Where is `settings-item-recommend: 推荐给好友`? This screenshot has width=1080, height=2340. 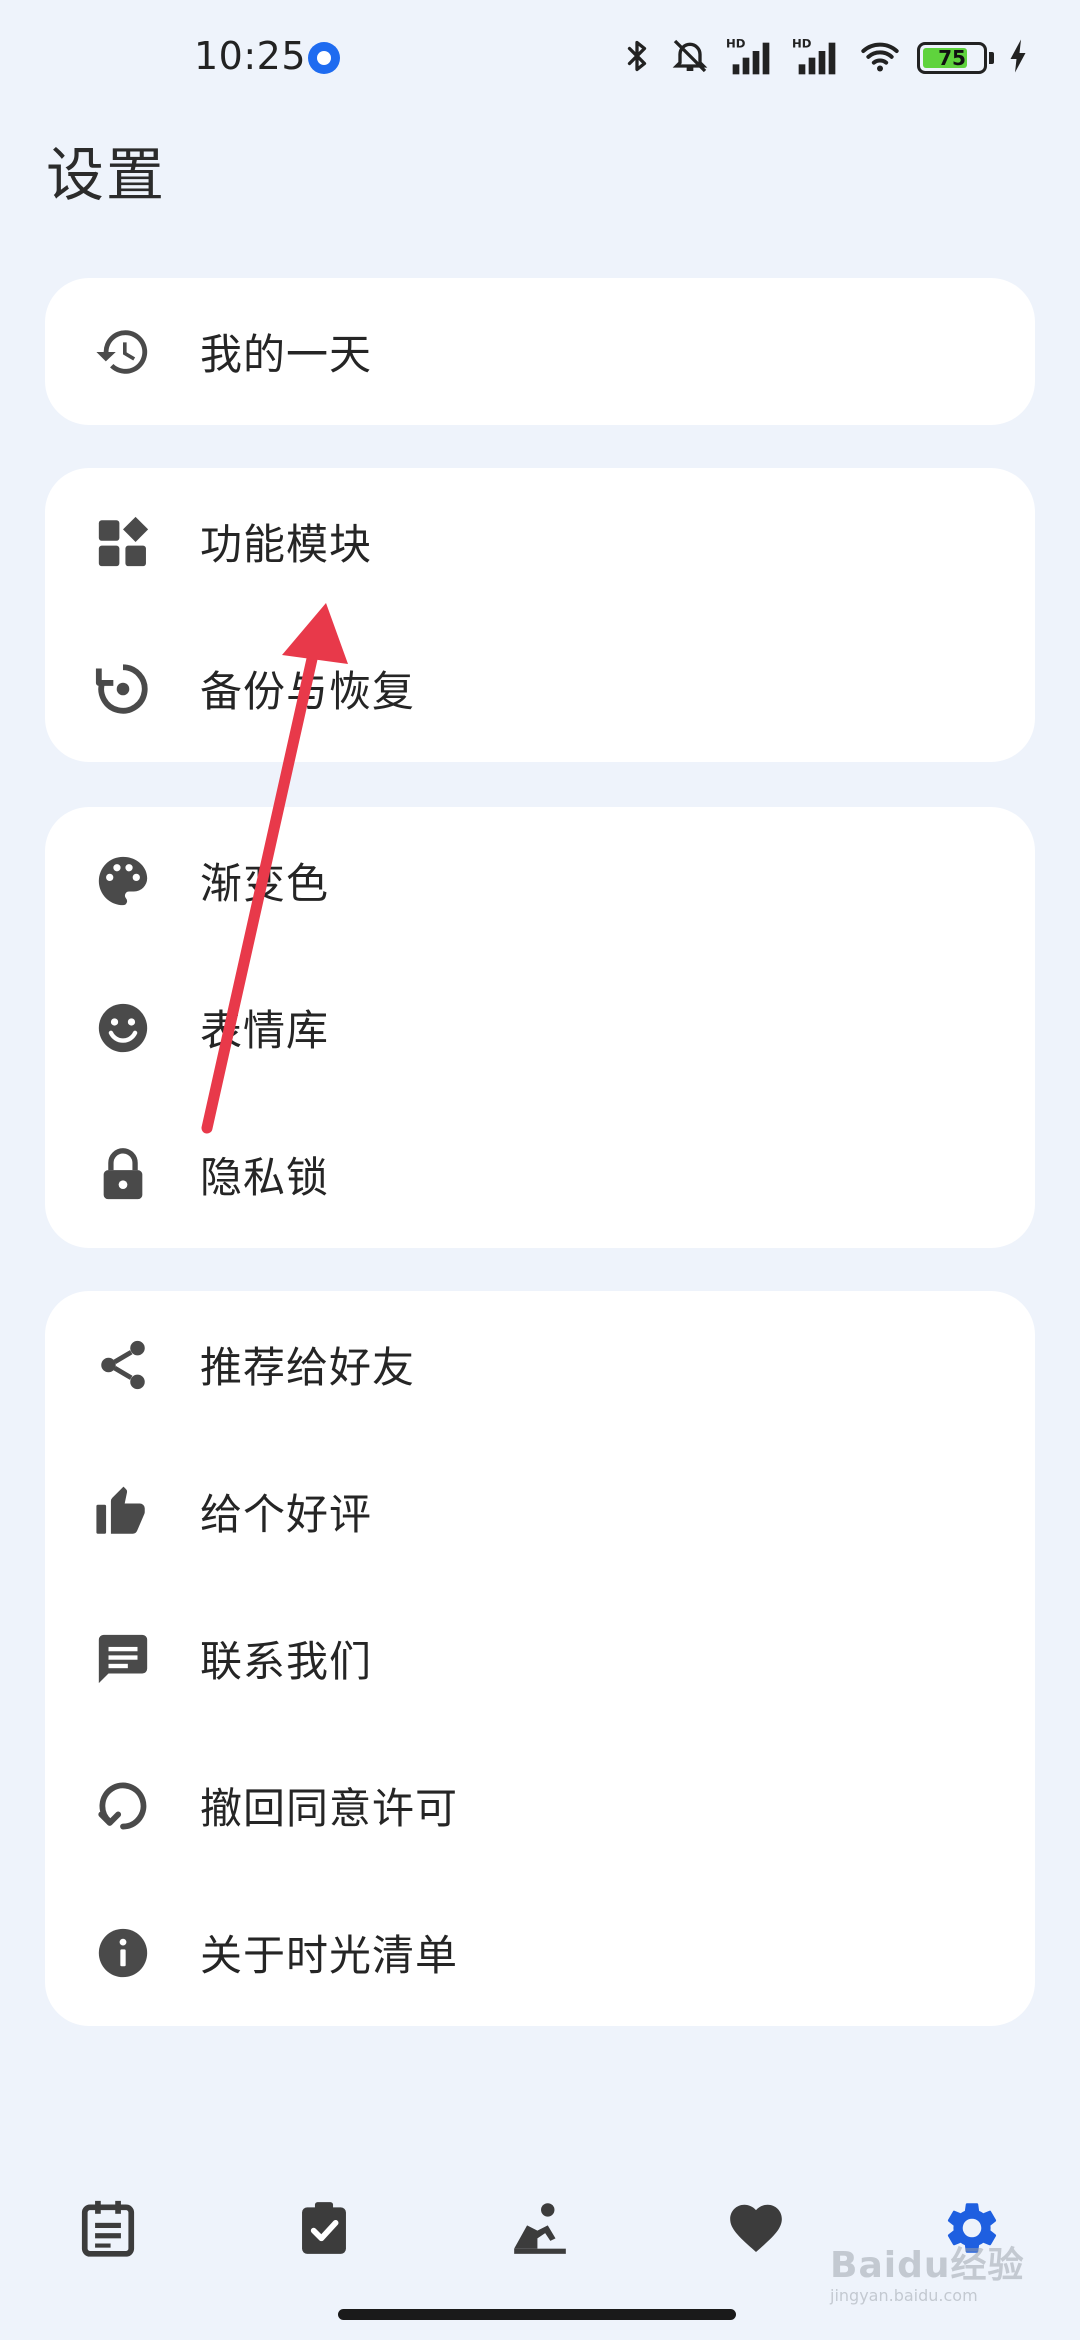 settings-item-recommend: 推荐给好友 is located at coordinates (540, 1364).